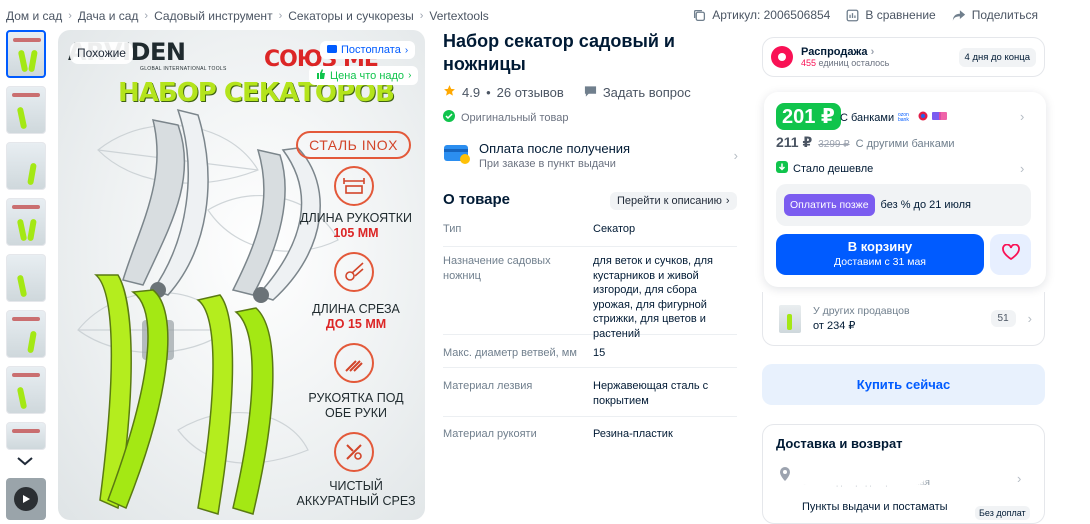  What do you see at coordinates (356, 324) in the screenshot?
I see `feature-value: ДО 15 ММ` at bounding box center [356, 324].